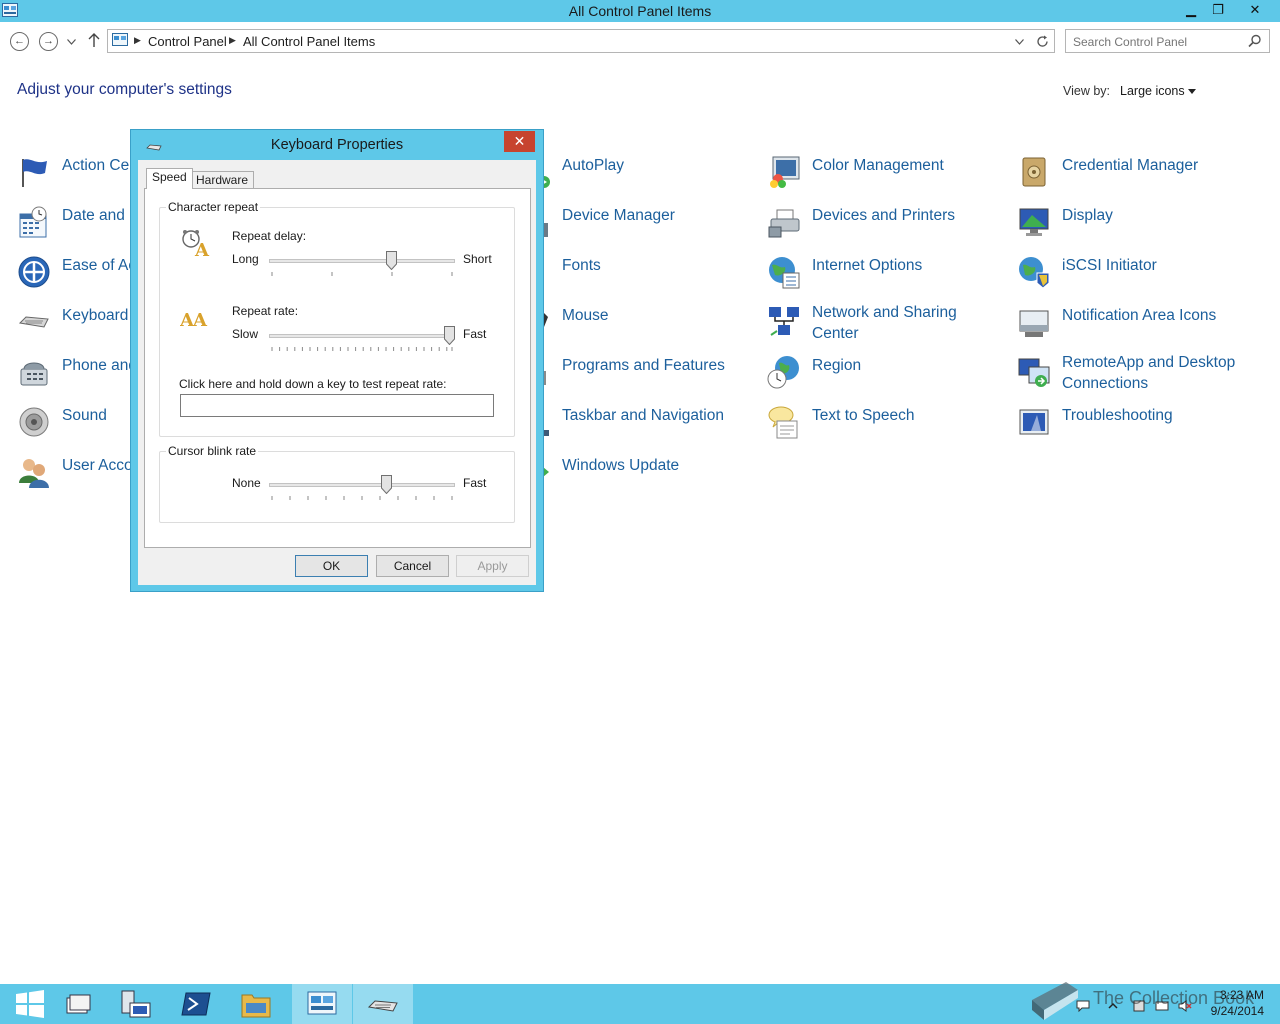 The width and height of the screenshot is (1280, 1024). I want to click on repeat-rate-track, so click(362, 336).